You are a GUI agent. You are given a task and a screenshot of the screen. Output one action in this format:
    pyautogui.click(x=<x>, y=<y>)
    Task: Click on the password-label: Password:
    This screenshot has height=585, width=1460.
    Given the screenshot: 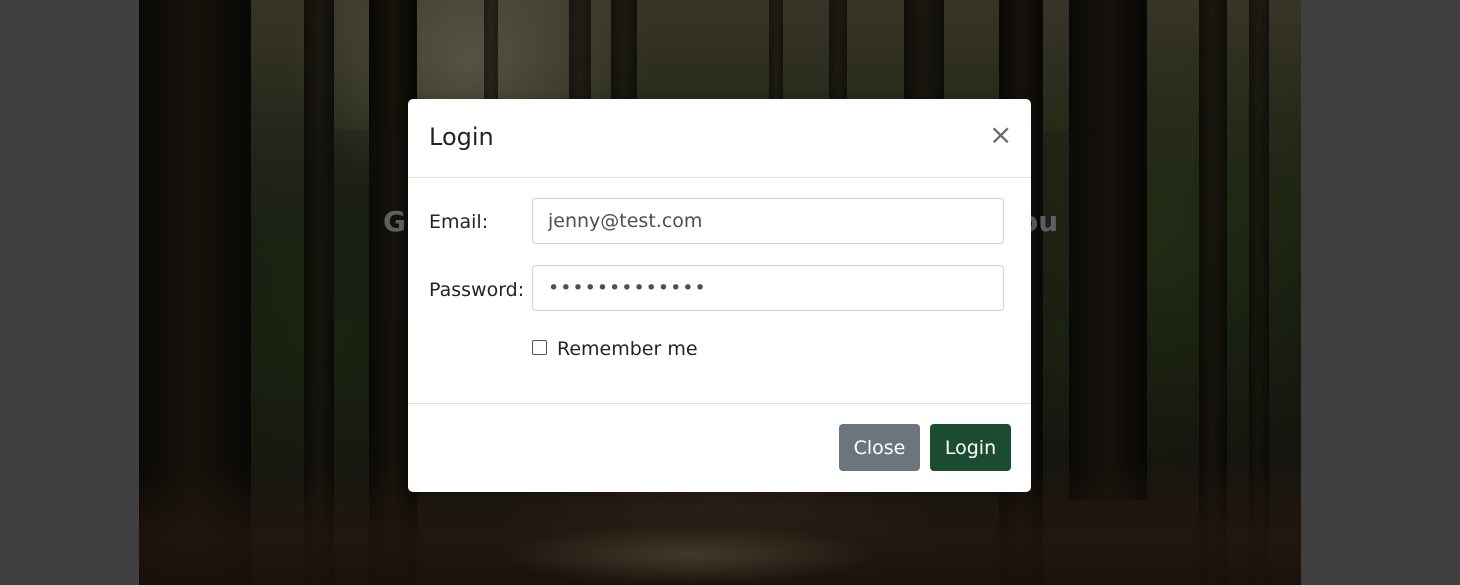 What is the action you would take?
    pyautogui.click(x=477, y=290)
    